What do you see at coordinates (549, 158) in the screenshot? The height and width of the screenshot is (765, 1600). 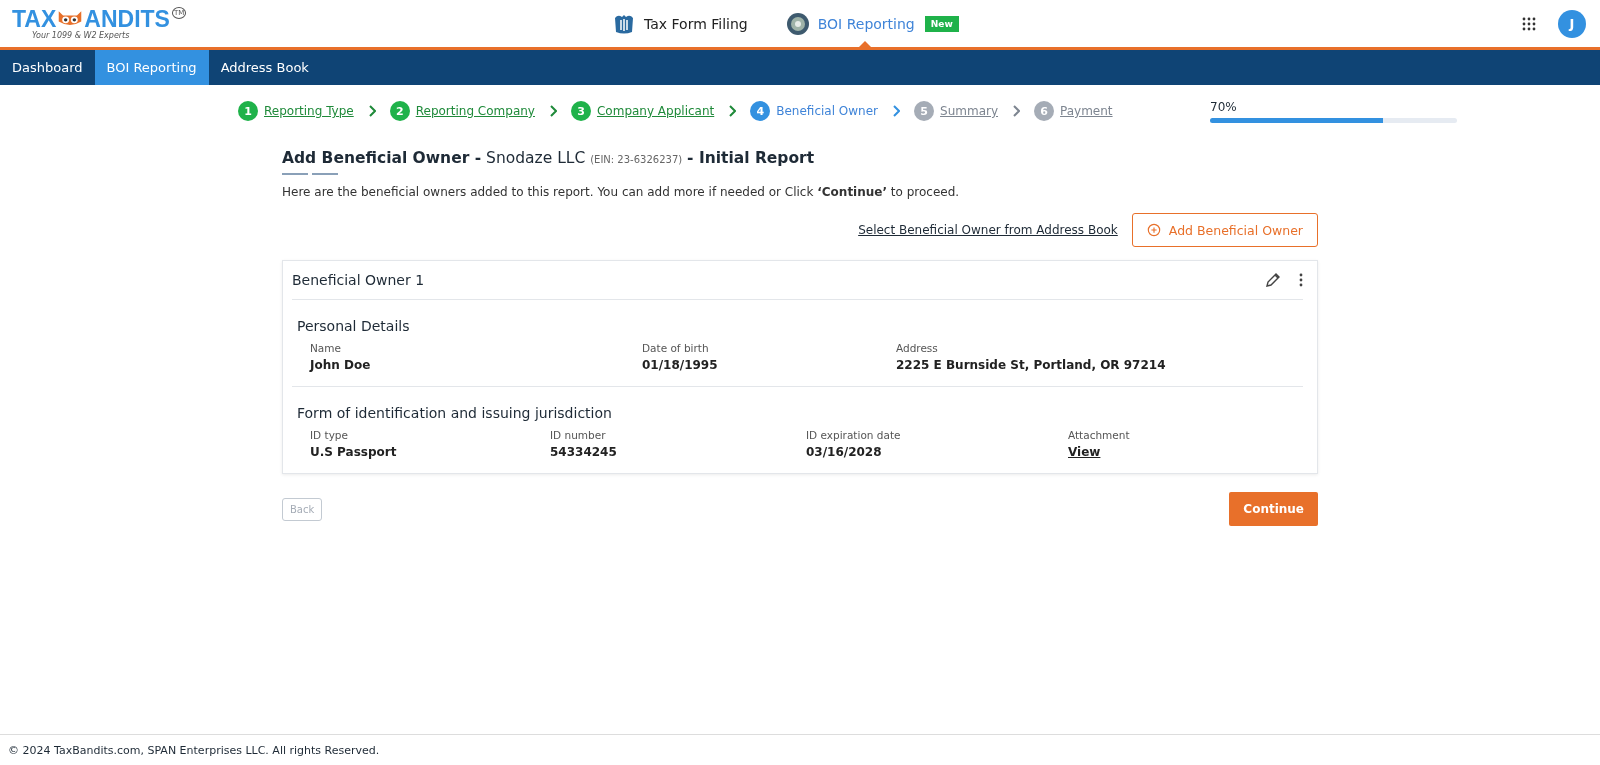 I see `page-heading: Add Beneficial Owner - Snodaze LLC (EIN: 23-6326237) - Initial Report` at bounding box center [549, 158].